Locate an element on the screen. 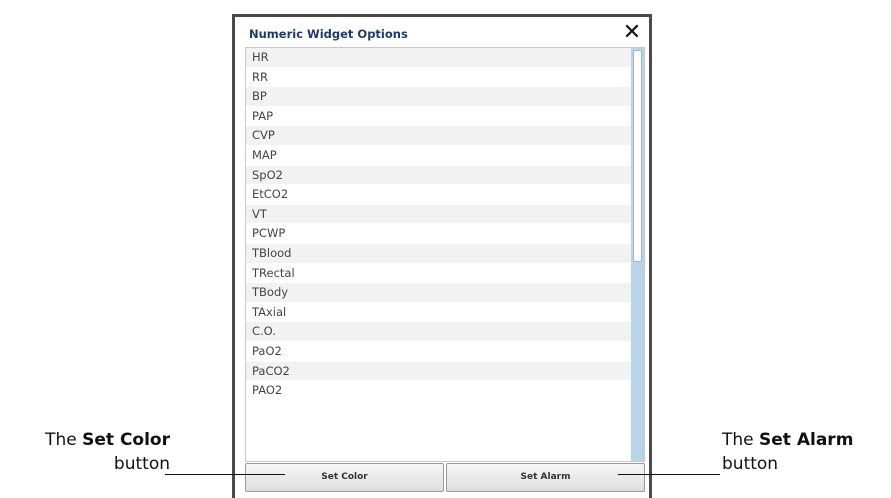 The image size is (891, 498). button-row: Set Color Set Alarm is located at coordinates (445, 480).